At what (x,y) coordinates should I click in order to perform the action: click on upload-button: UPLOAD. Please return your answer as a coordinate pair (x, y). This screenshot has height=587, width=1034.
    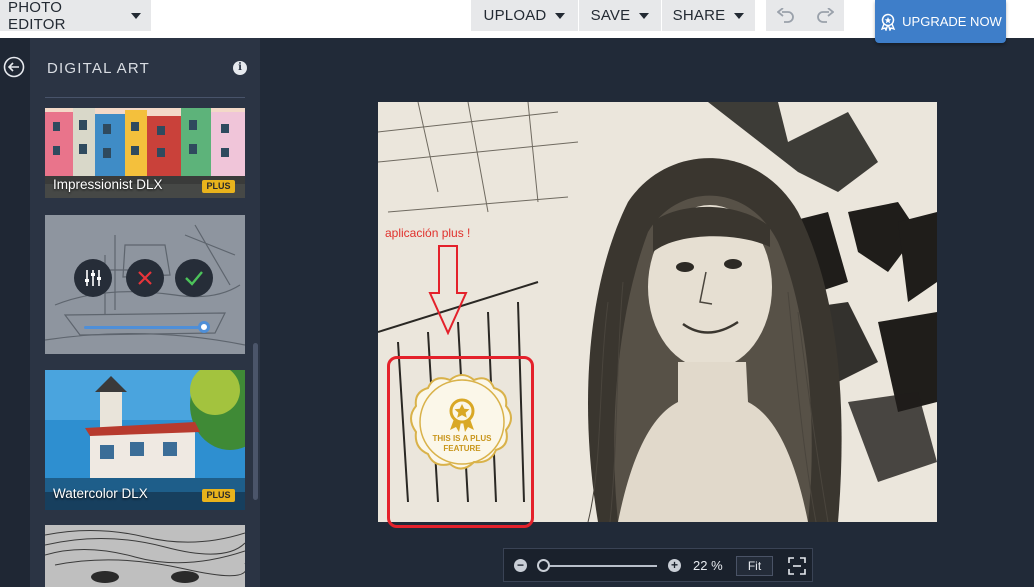
    Looking at the image, I should click on (524, 15).